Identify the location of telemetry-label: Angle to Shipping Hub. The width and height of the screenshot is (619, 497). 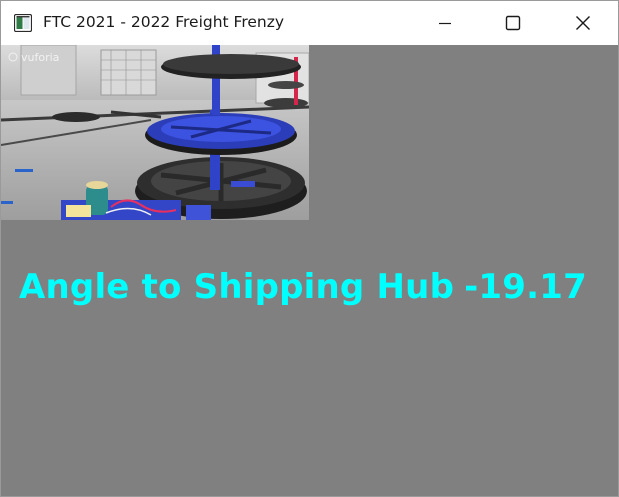
(237, 287).